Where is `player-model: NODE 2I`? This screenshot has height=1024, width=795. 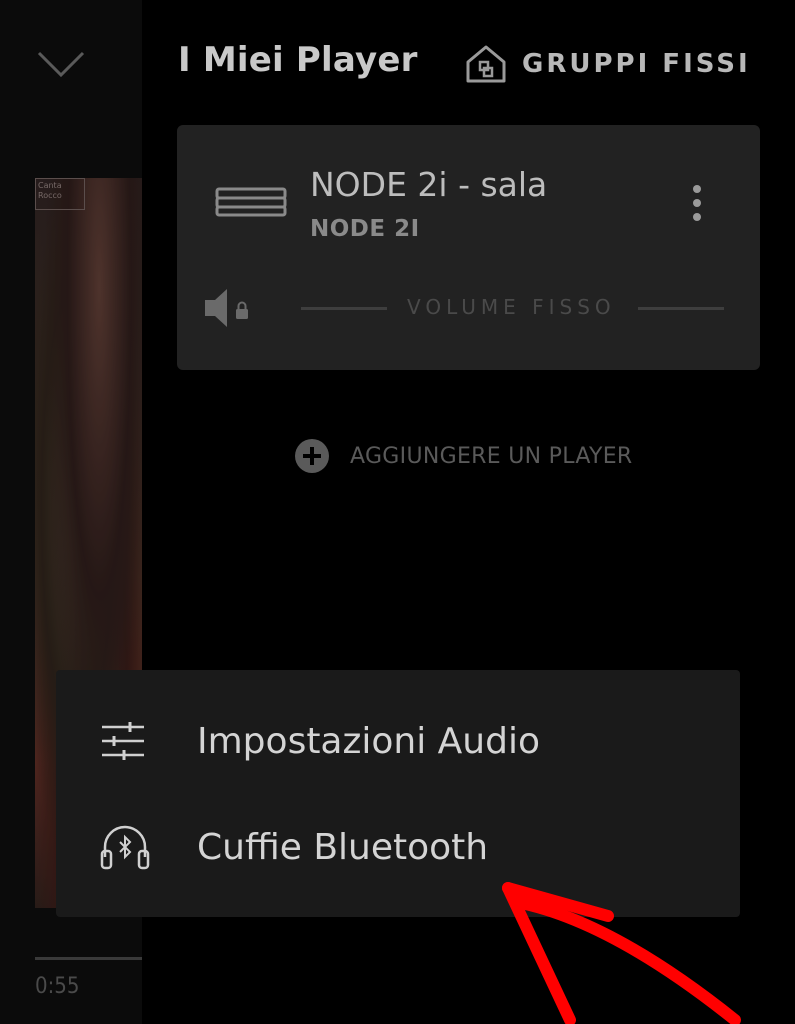
player-model: NODE 2I is located at coordinates (365, 229).